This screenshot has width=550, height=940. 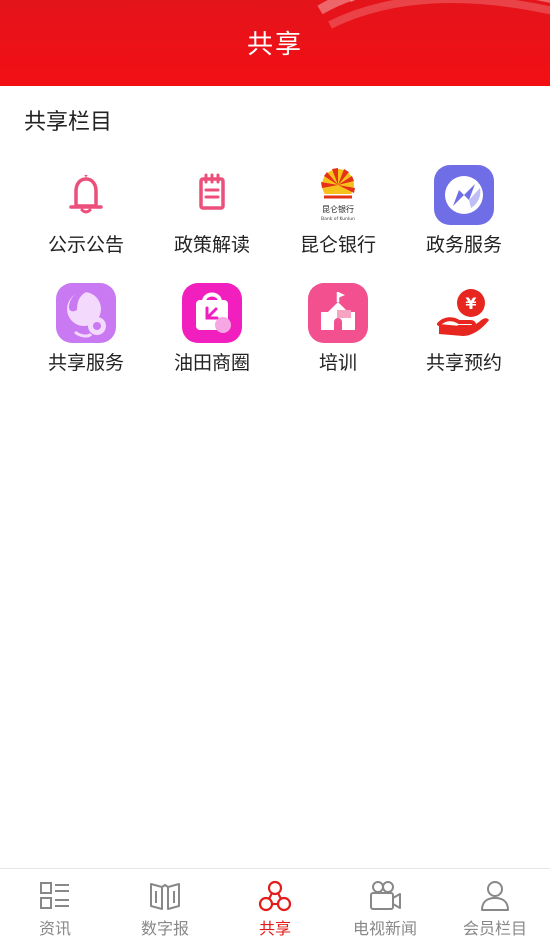 I want to click on tab-label: 会员栏目, so click(x=494, y=928).